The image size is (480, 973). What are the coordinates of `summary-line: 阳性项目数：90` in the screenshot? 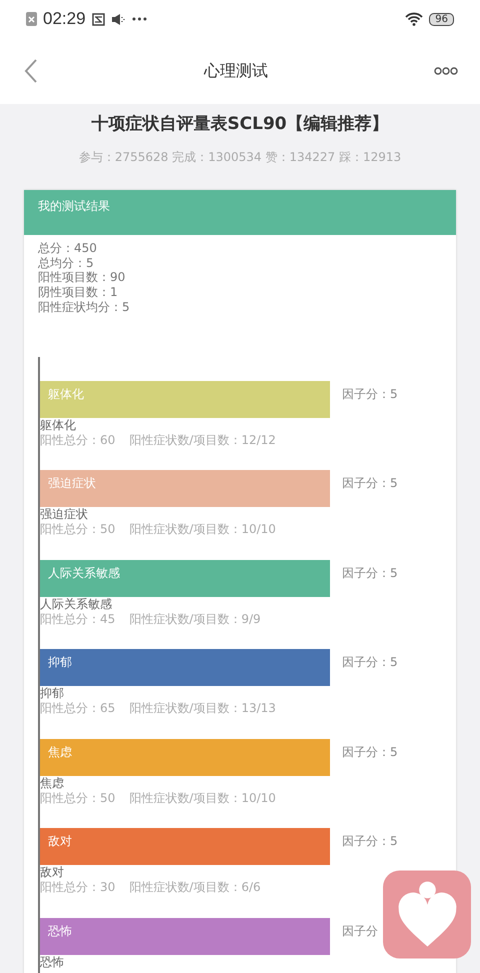 It's located at (82, 278).